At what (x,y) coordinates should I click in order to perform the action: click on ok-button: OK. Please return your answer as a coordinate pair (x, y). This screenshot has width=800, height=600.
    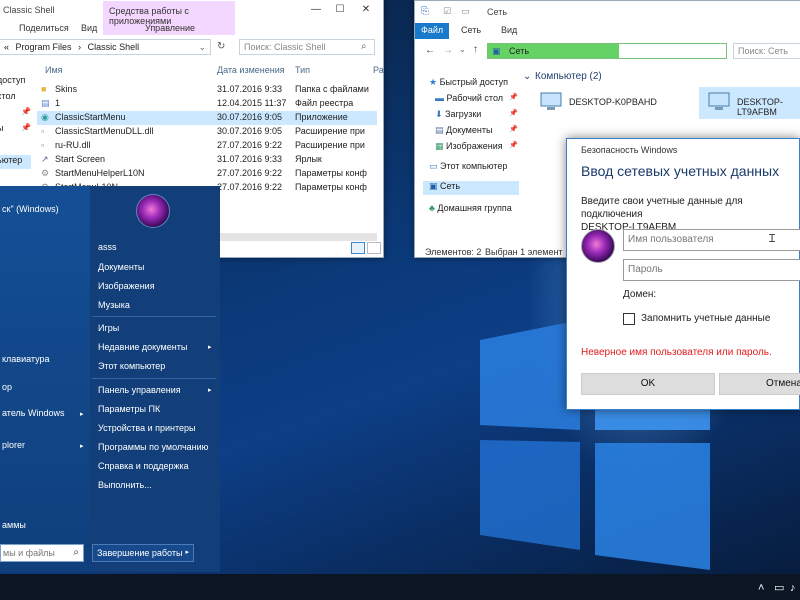
    Looking at the image, I should click on (648, 384).